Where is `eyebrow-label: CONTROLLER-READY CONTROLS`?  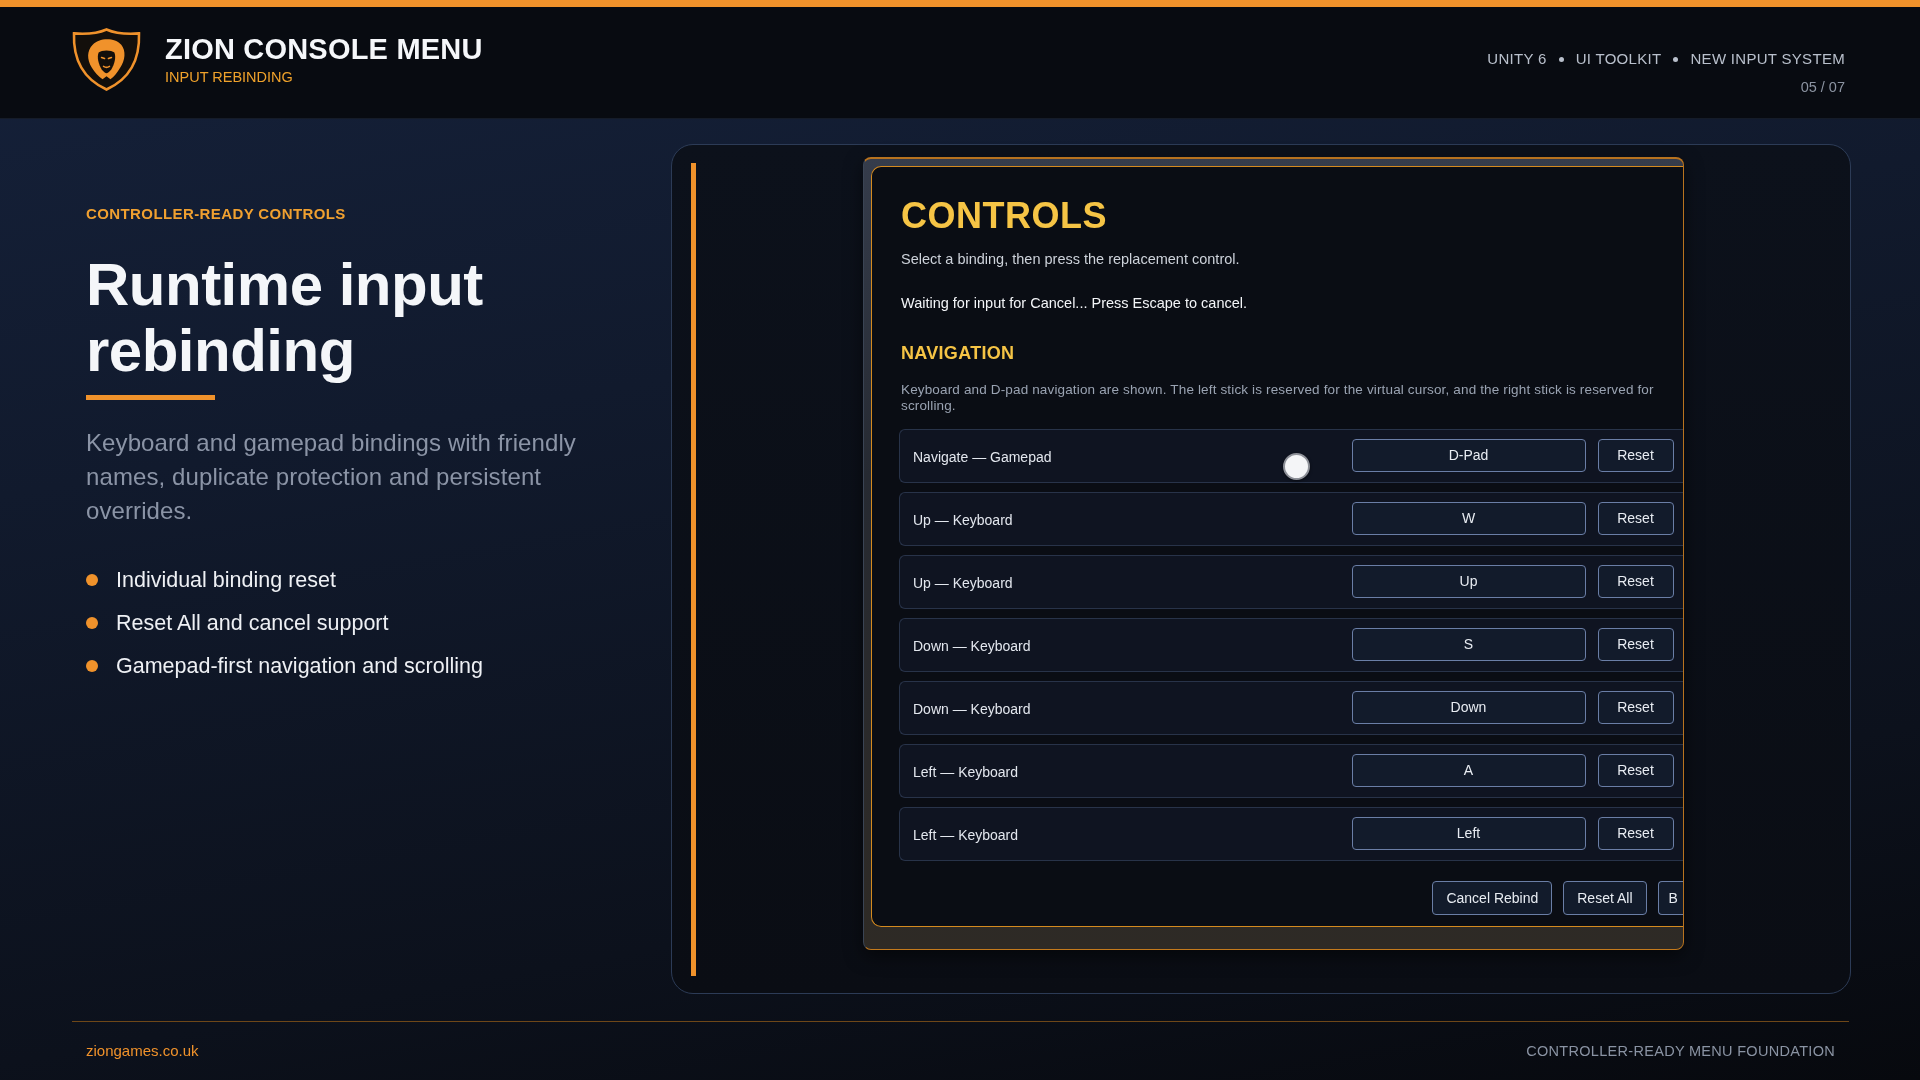
eyebrow-label: CONTROLLER-READY CONTROLS is located at coordinates (216, 214).